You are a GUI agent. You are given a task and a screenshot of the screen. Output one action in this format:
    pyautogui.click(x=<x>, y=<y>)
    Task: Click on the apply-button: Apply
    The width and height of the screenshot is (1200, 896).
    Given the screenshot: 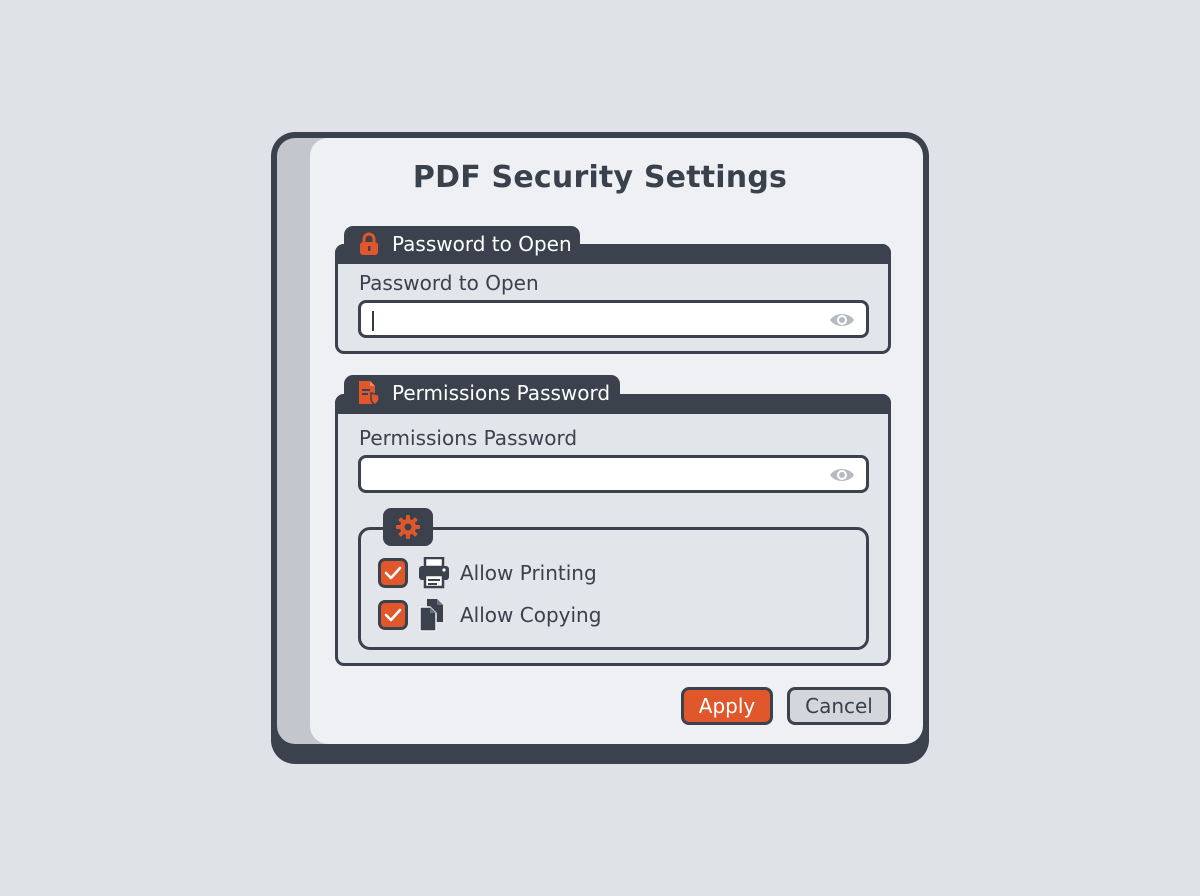 What is the action you would take?
    pyautogui.click(x=727, y=706)
    